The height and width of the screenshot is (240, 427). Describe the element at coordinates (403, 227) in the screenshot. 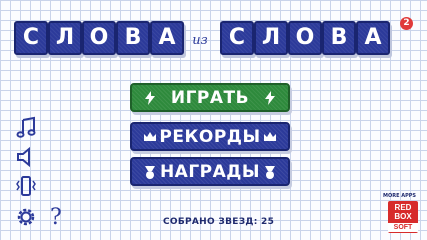

I see `logo-line-soft: SOFT` at that location.